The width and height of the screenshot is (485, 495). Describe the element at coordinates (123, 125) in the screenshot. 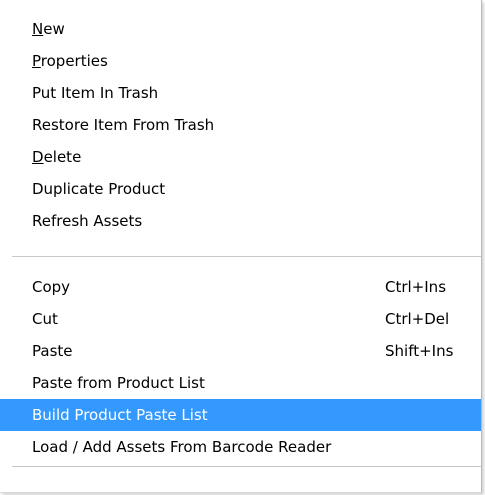

I see `menu-item-label: Restore Item From Trash` at that location.